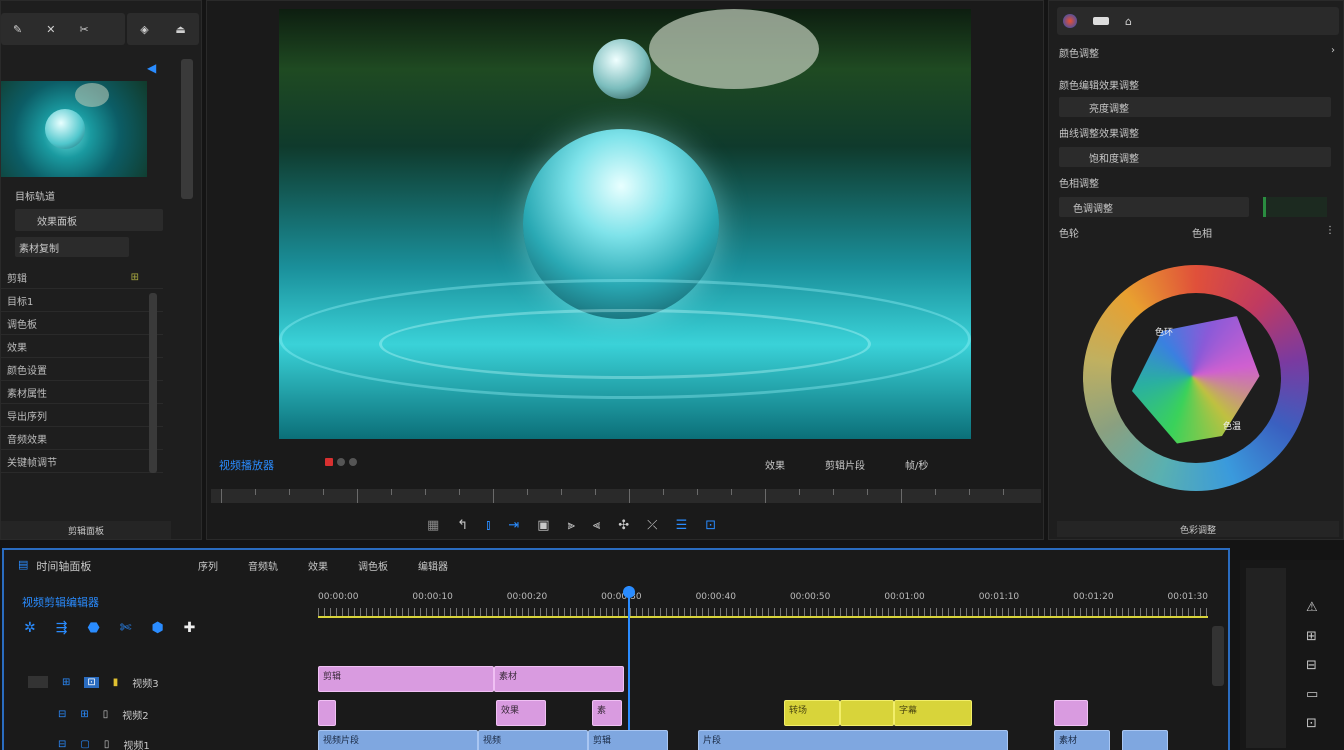 This screenshot has height=750, width=1344. I want to click on timecode-label: 00:00:50, so click(810, 597).